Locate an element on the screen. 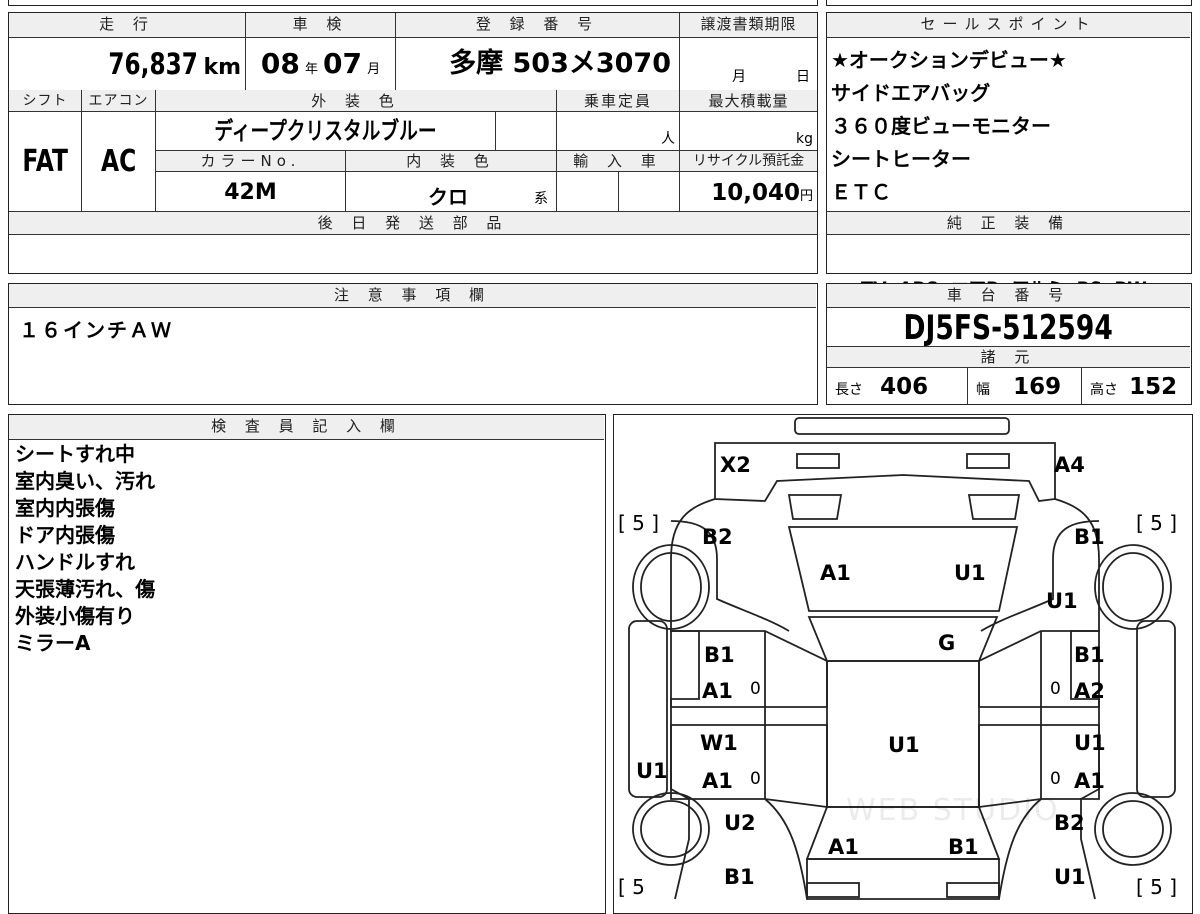  registration-label: 登 録 番 号 is located at coordinates (537, 25).